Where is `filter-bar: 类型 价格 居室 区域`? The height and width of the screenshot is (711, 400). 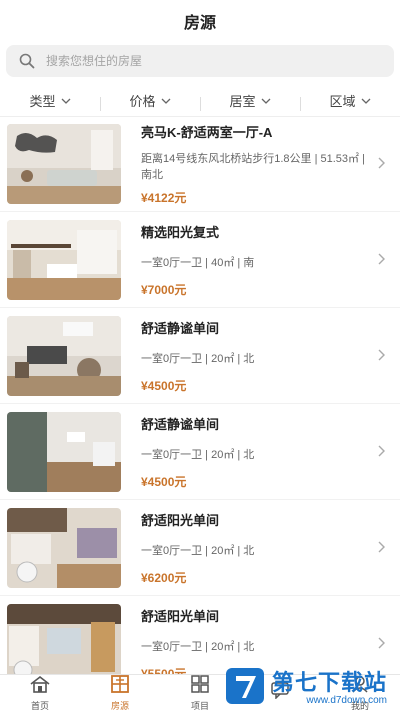
filter-bar: 类型 价格 居室 区域 is located at coordinates (200, 101).